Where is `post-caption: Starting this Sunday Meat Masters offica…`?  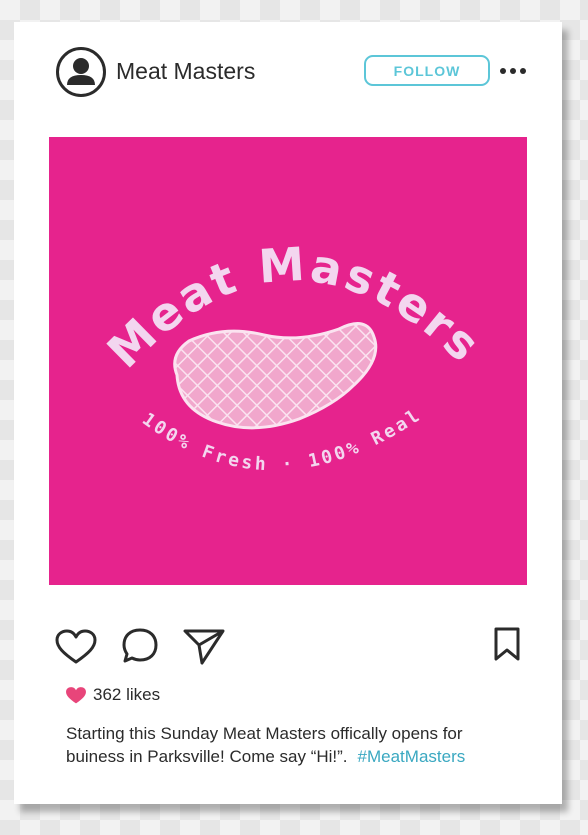
post-caption: Starting this Sunday Meat Masters offica… is located at coordinates (286, 745).